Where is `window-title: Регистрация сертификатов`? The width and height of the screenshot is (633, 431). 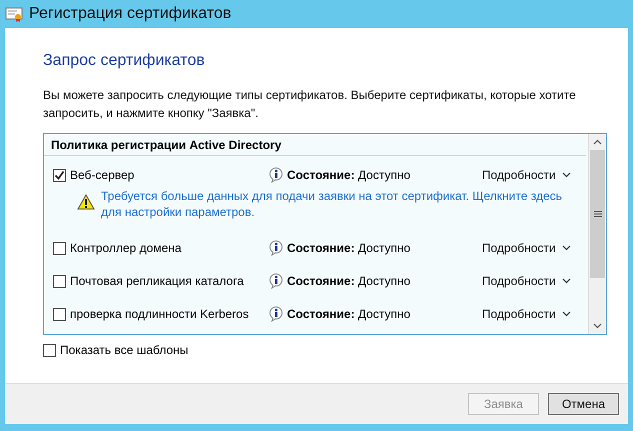
window-title: Регистрация сертификатов is located at coordinates (130, 14).